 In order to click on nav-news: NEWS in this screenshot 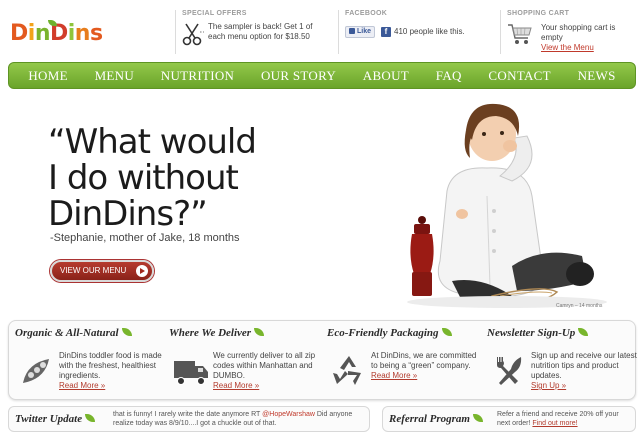, I will do `click(597, 76)`.